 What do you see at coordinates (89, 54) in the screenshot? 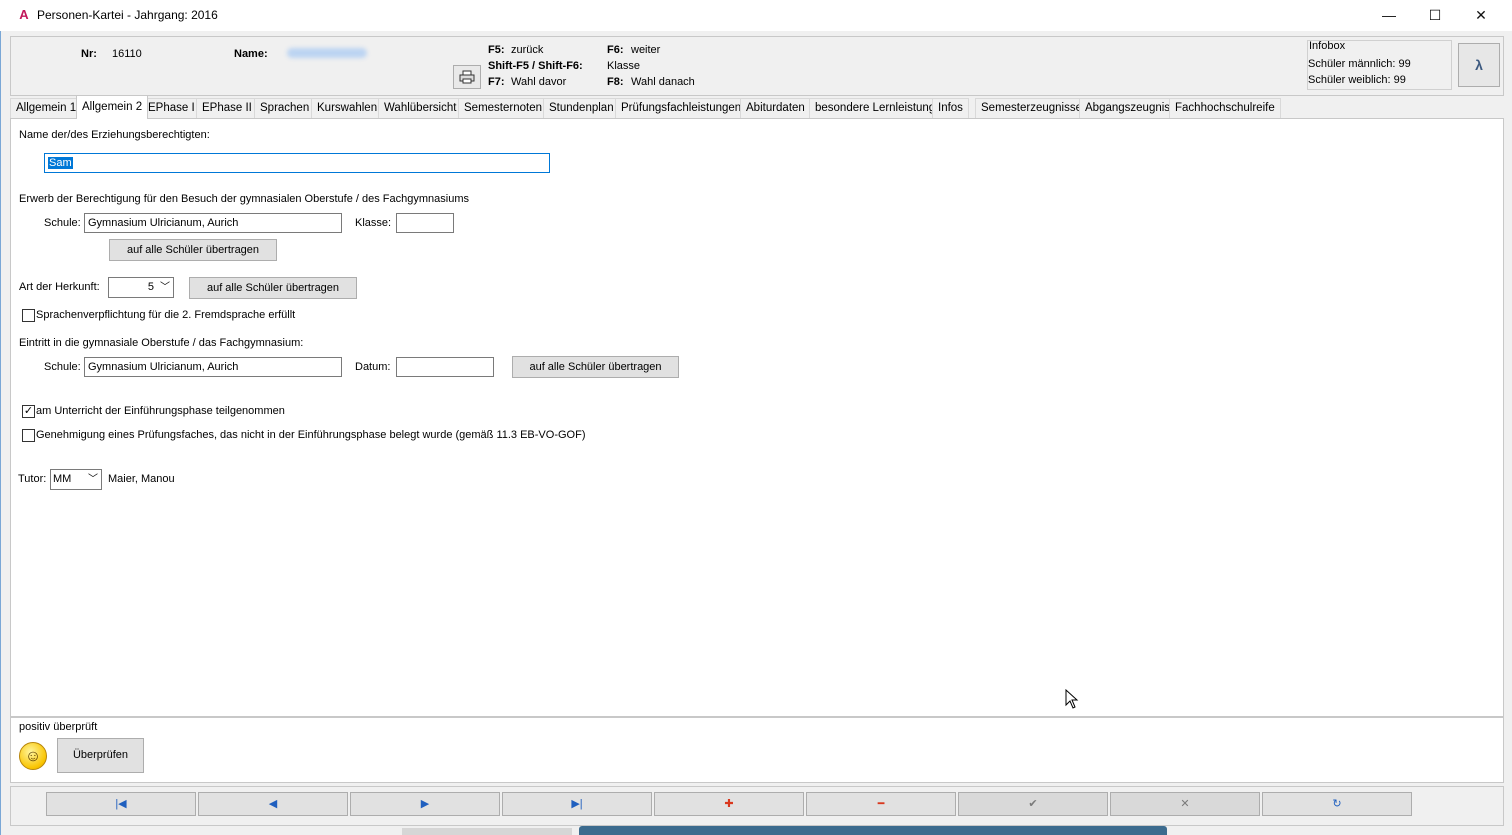
I see `nr-label: Nr:` at bounding box center [89, 54].